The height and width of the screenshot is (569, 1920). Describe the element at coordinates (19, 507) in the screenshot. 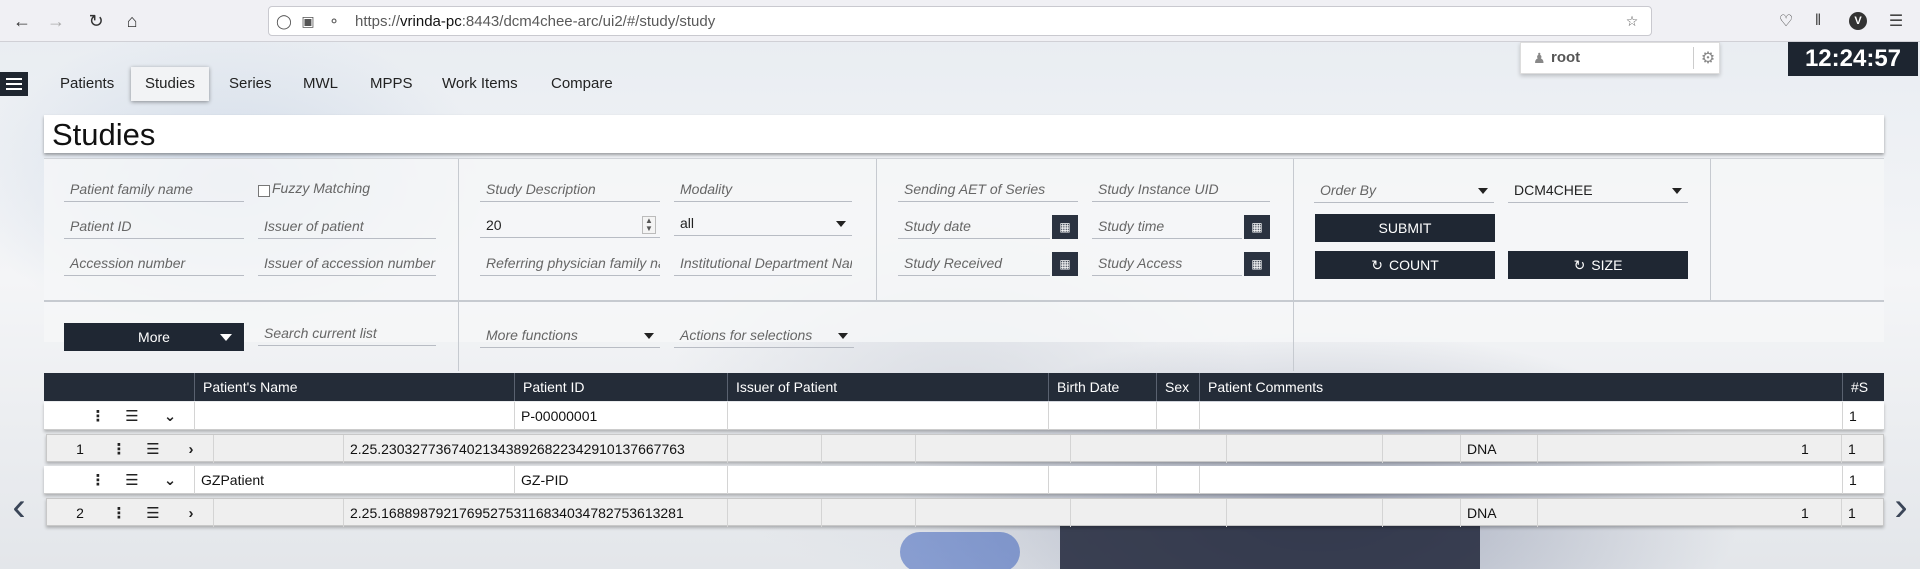

I see `previous-page-icon: ‹` at that location.